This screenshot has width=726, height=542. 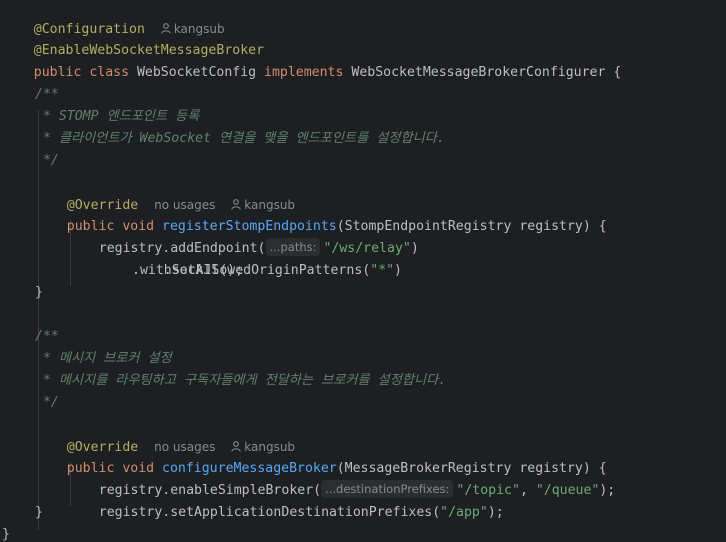 What do you see at coordinates (85, 72) in the screenshot?
I see `keyword: public class` at bounding box center [85, 72].